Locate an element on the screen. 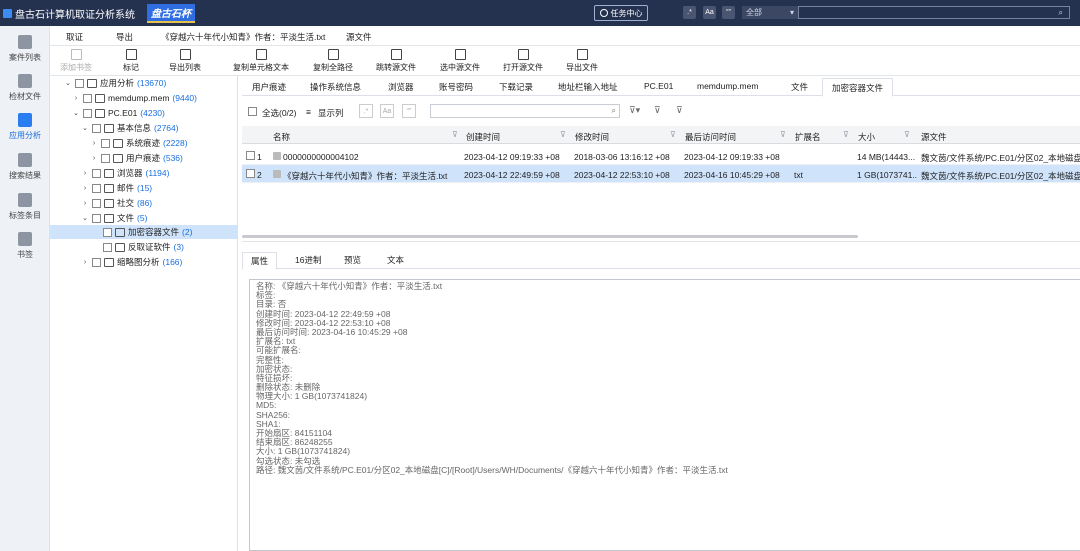  select-source-file-button: 选中源文件 is located at coordinates (460, 61).